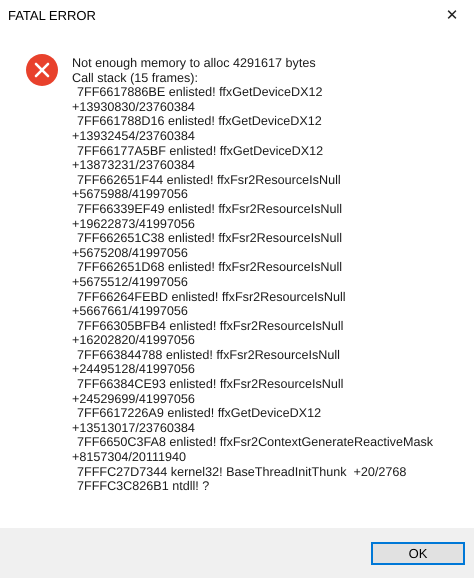  Describe the element at coordinates (255, 442) in the screenshot. I see `stack-frame-text: 7FF6650C3FA8 enlisted! ffxFsr2ContextGenerateReactiveMask` at that location.